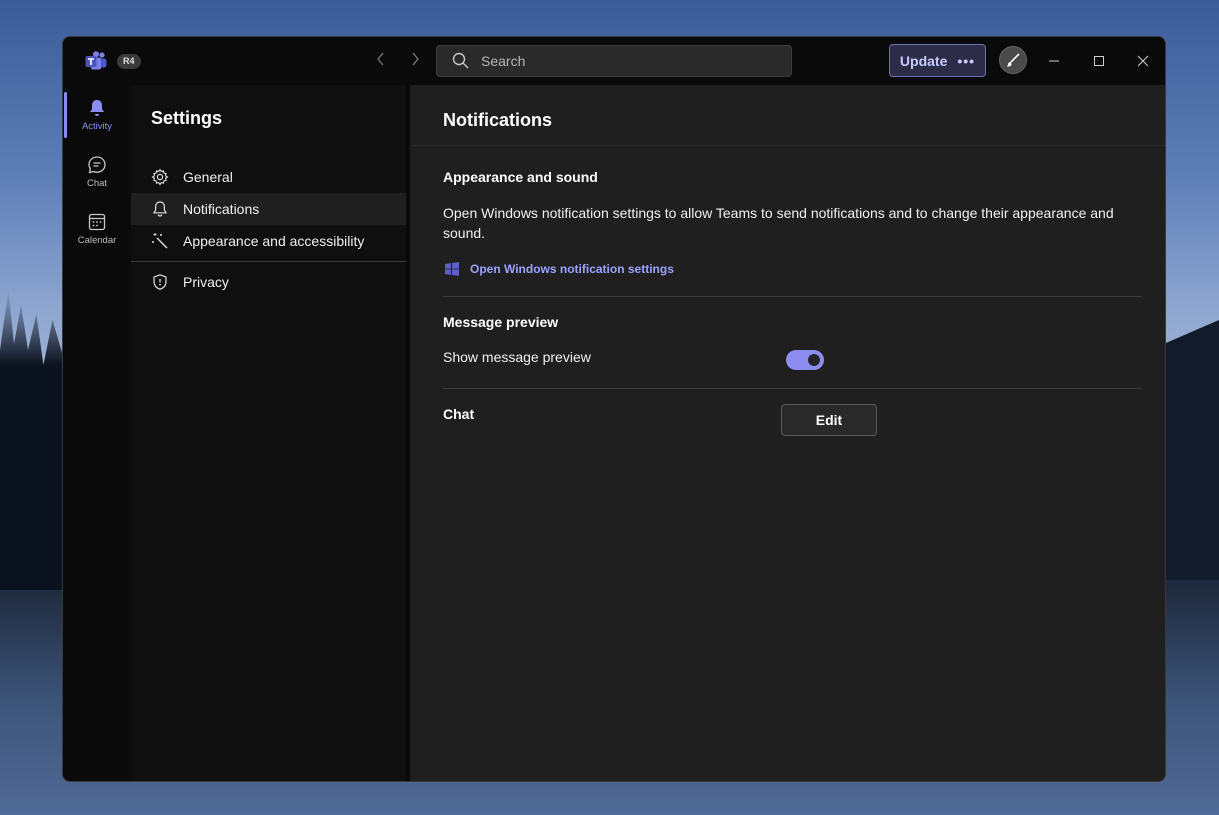 The height and width of the screenshot is (815, 1219). I want to click on windows-logo-icon, so click(452, 269).